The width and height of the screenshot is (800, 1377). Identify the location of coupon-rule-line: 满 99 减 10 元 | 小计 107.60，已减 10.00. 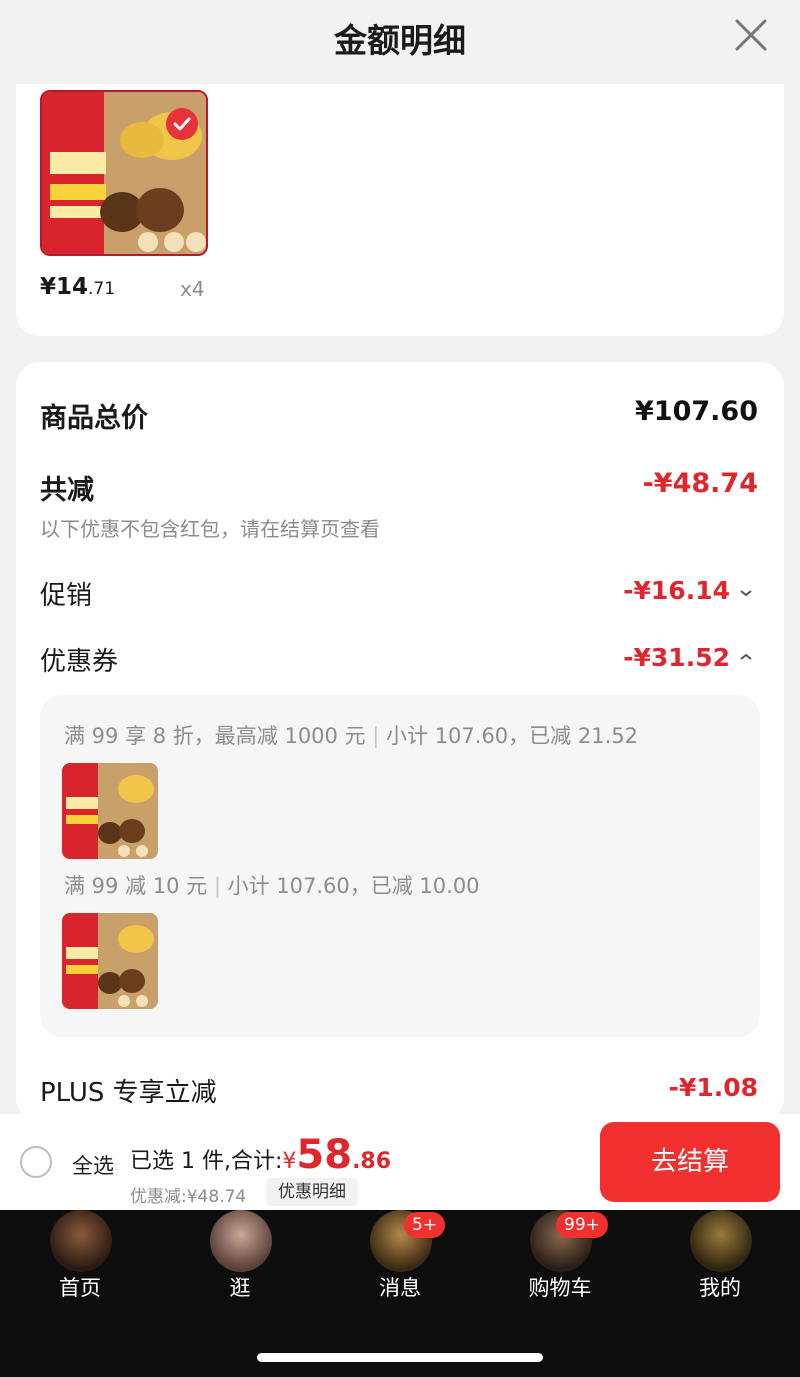
(272, 886).